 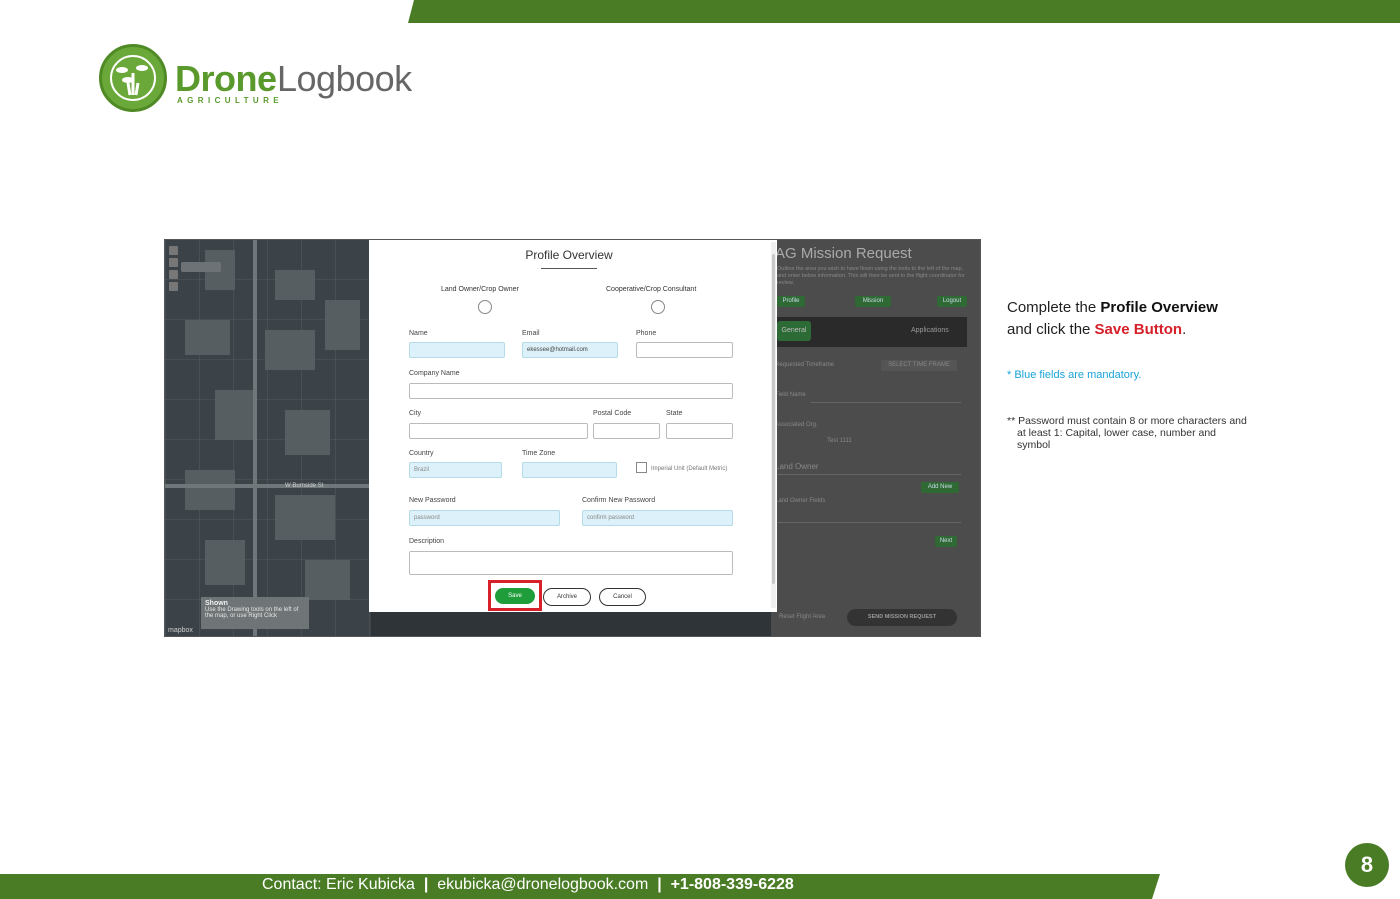 What do you see at coordinates (1051, 329) in the screenshot?
I see `instruction-prefix-2: and click the` at bounding box center [1051, 329].